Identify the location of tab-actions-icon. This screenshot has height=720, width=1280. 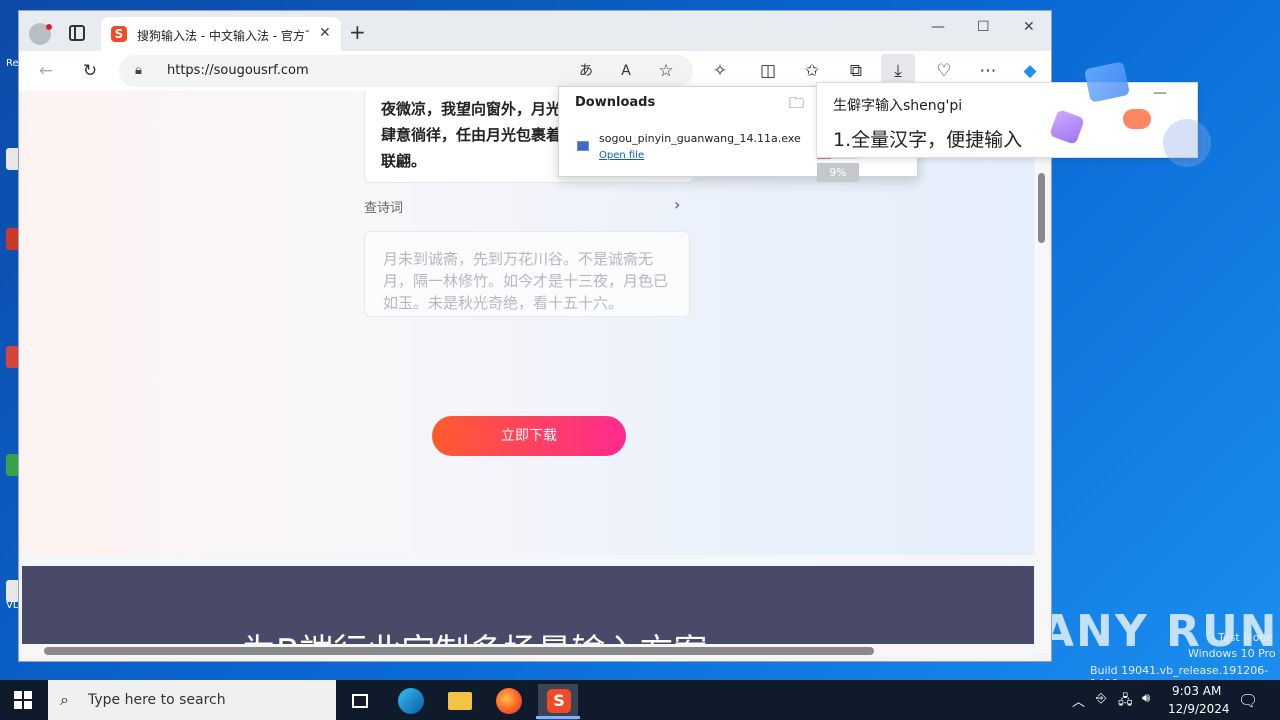
(77, 33).